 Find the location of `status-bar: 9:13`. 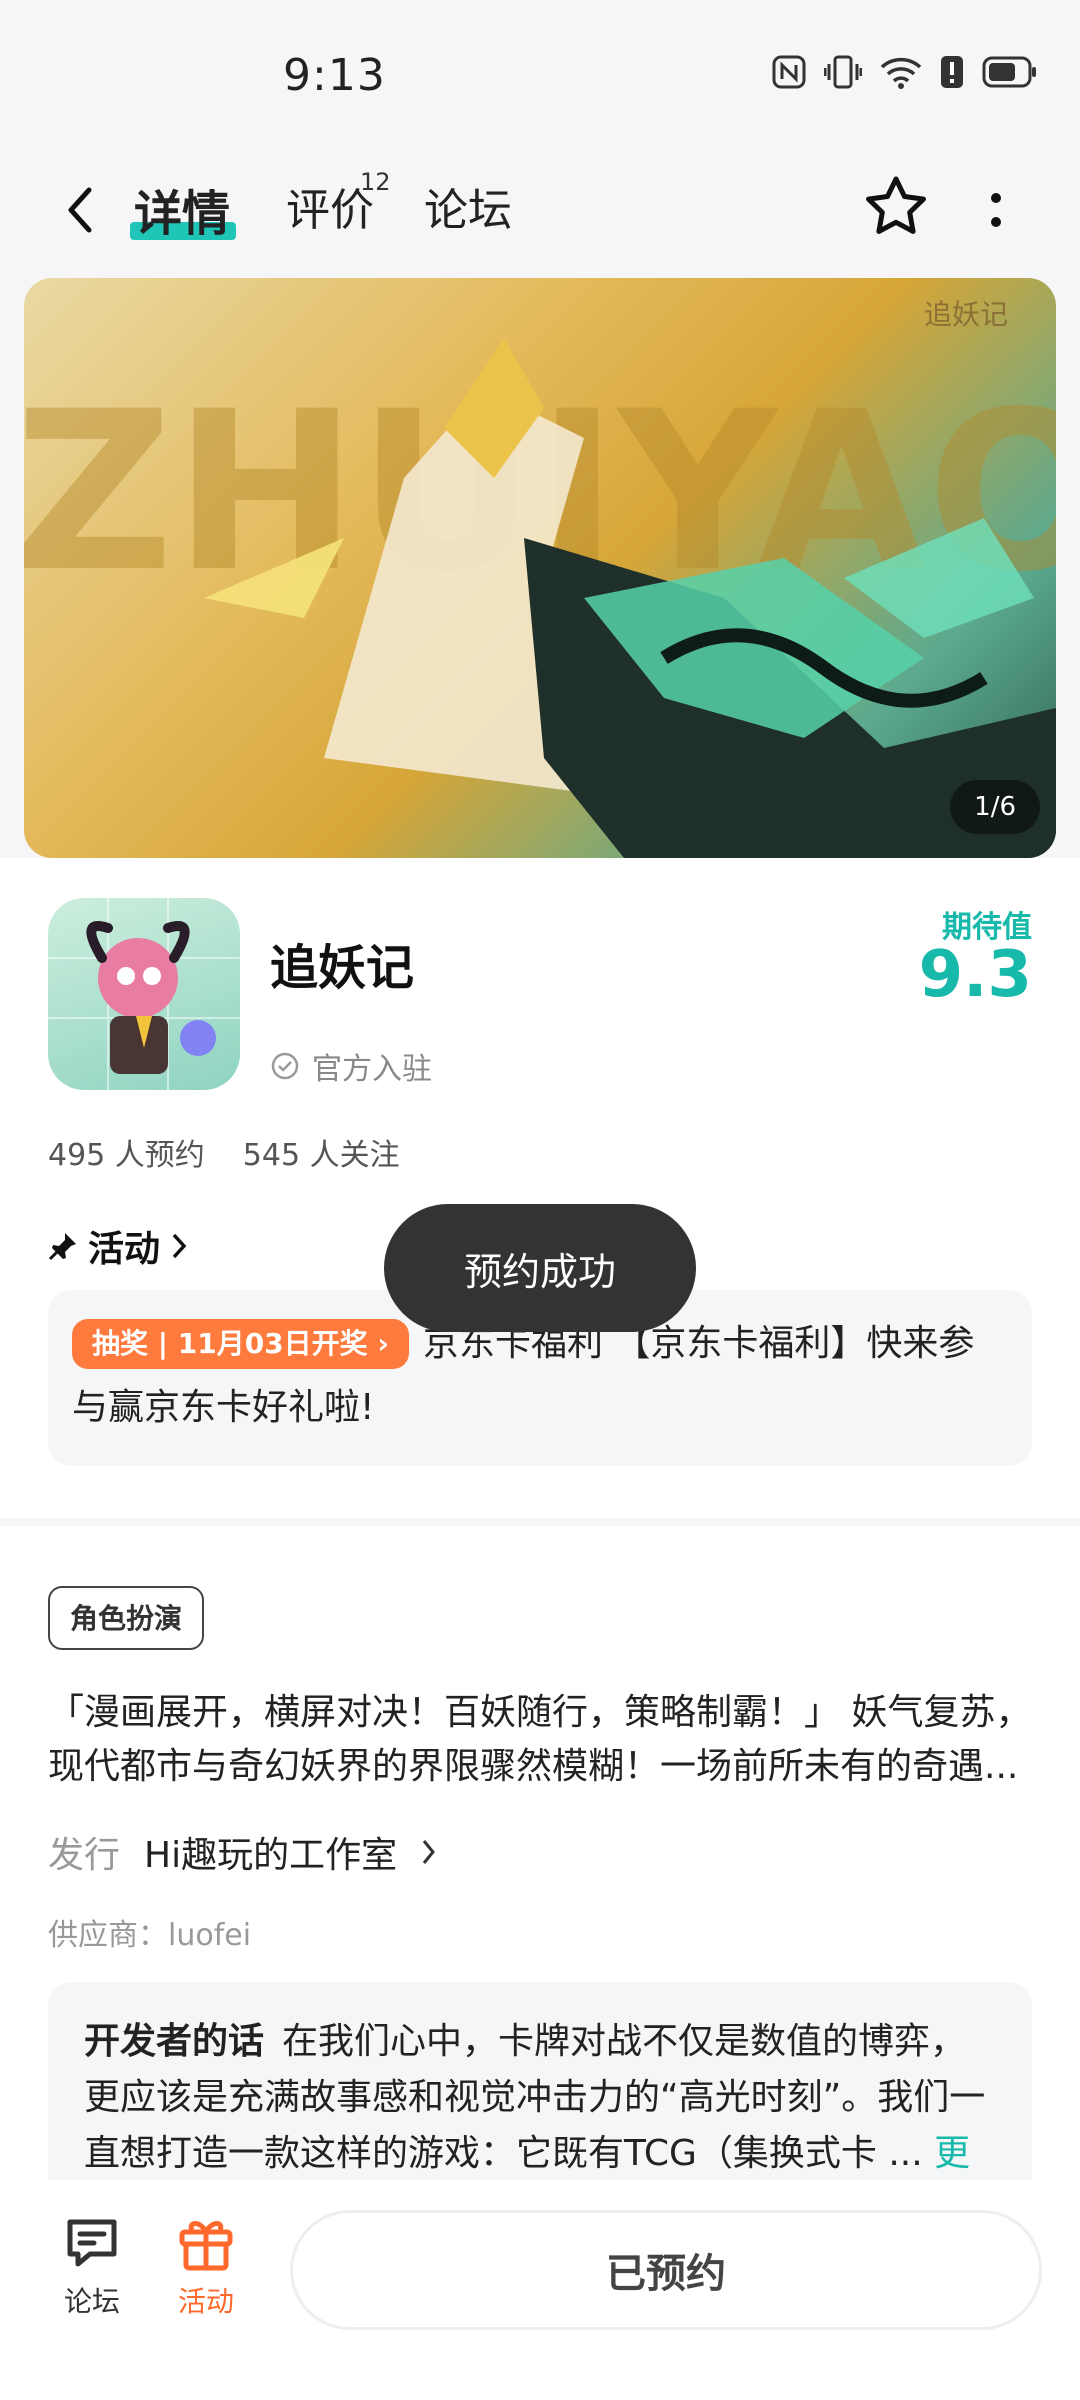

status-bar: 9:13 is located at coordinates (540, 75).